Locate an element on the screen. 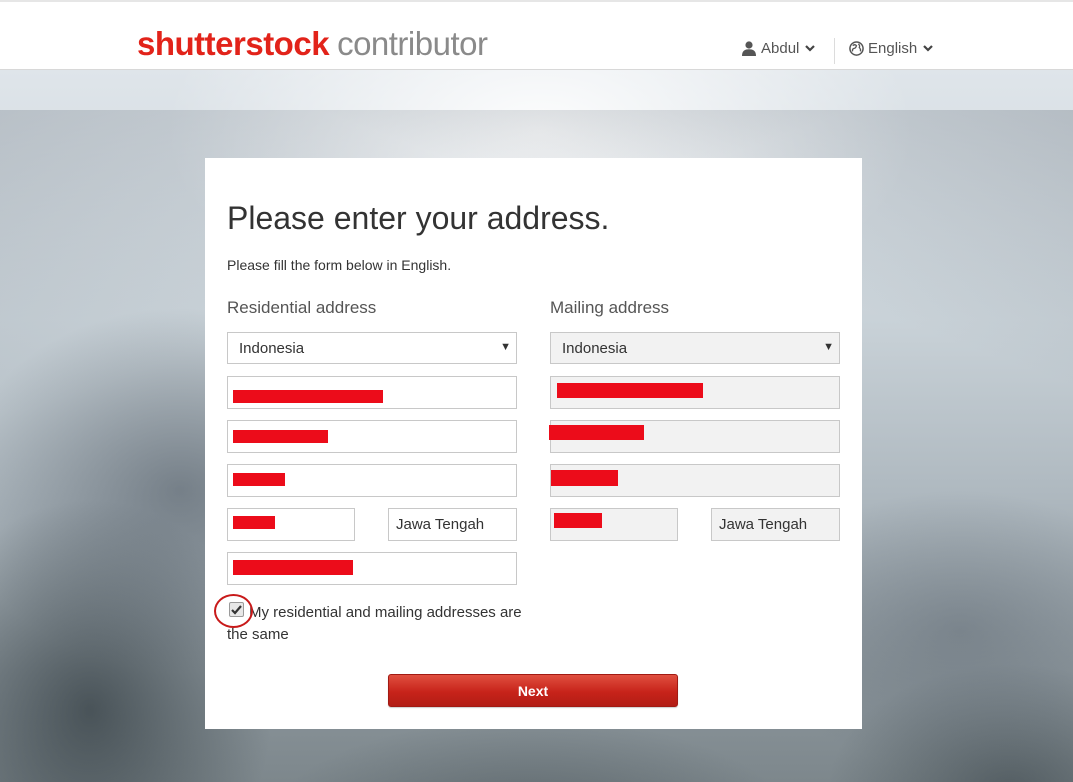 The height and width of the screenshot is (782, 1073). language-menu: English is located at coordinates (890, 48).